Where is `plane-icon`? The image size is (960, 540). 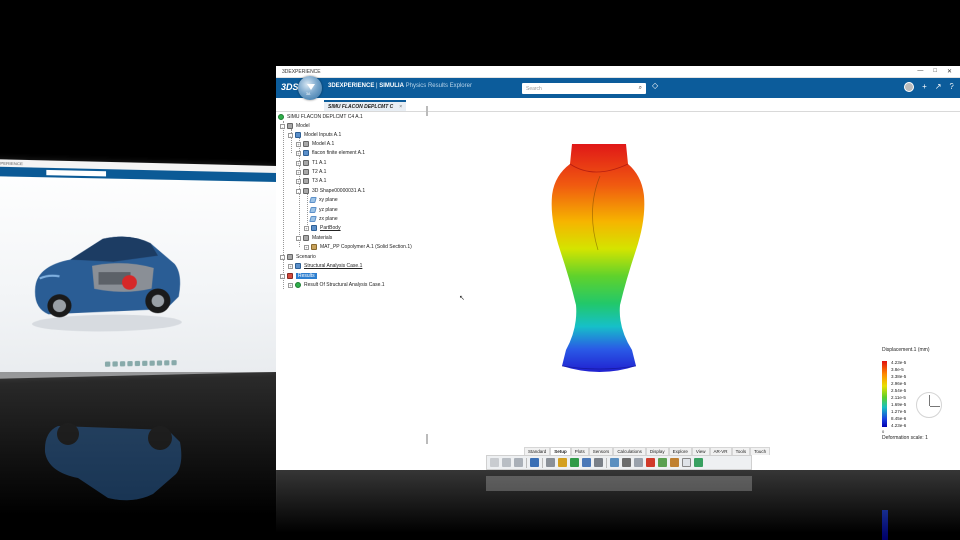
plane-icon is located at coordinates (313, 210).